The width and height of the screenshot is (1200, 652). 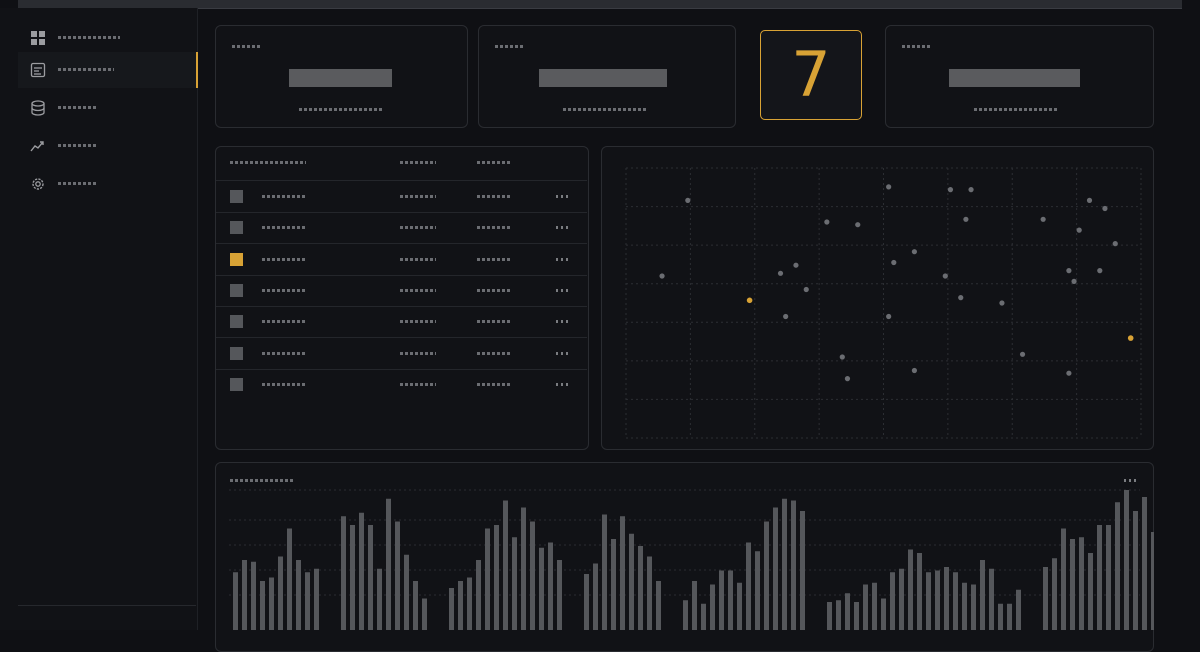 I want to click on database-icon, so click(x=38, y=108).